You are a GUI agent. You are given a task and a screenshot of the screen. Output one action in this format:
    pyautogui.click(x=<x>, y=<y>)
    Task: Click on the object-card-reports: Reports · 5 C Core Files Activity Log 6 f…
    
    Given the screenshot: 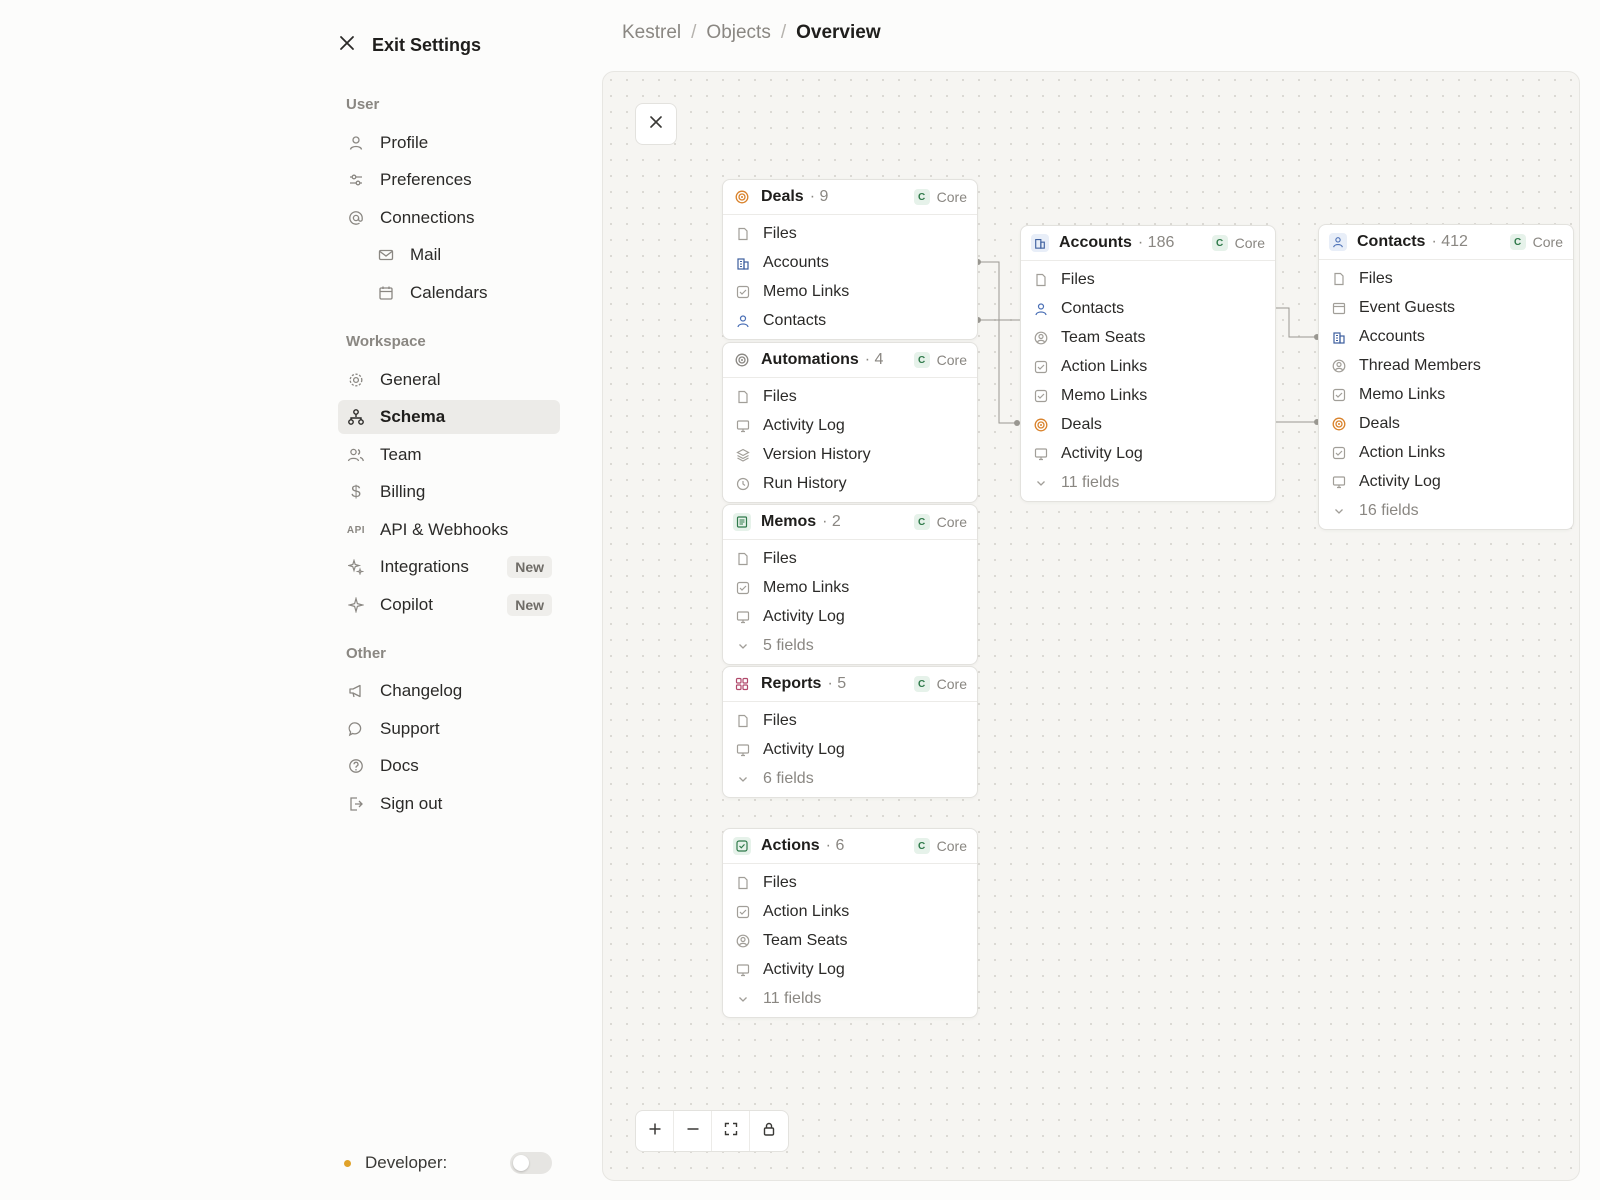 What is the action you would take?
    pyautogui.click(x=850, y=732)
    